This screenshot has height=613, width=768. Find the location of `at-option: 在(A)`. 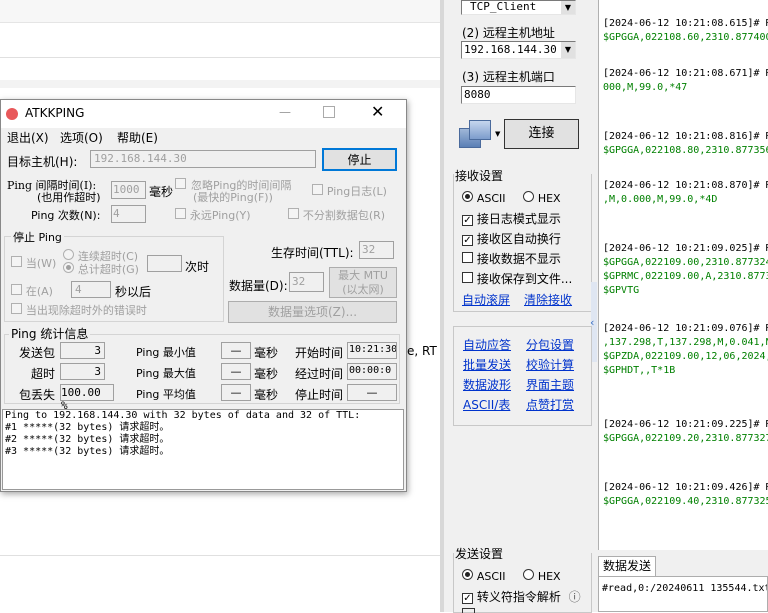

at-option: 在(A) is located at coordinates (32, 291).